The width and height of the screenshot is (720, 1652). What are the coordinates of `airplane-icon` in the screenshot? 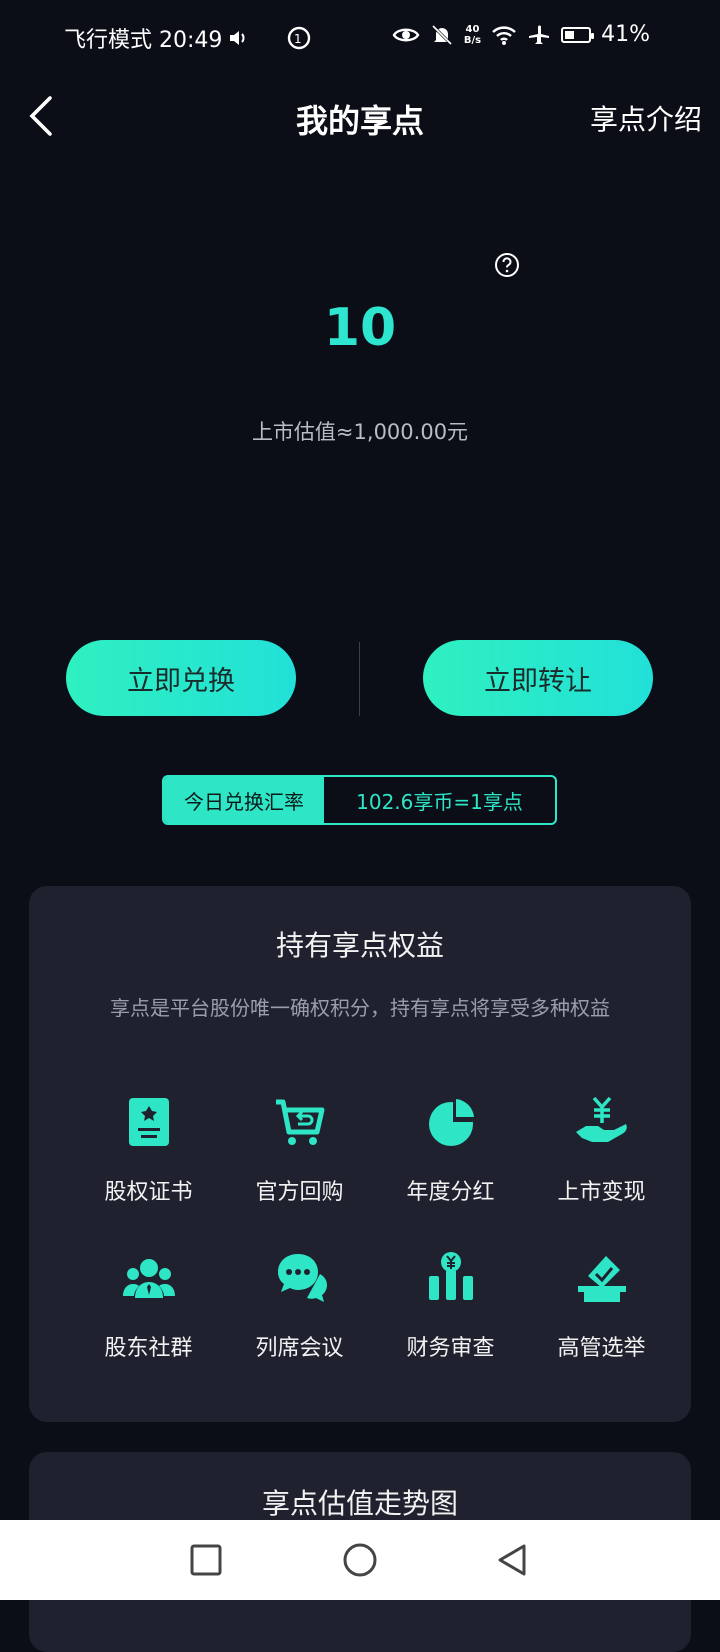 It's located at (539, 34).